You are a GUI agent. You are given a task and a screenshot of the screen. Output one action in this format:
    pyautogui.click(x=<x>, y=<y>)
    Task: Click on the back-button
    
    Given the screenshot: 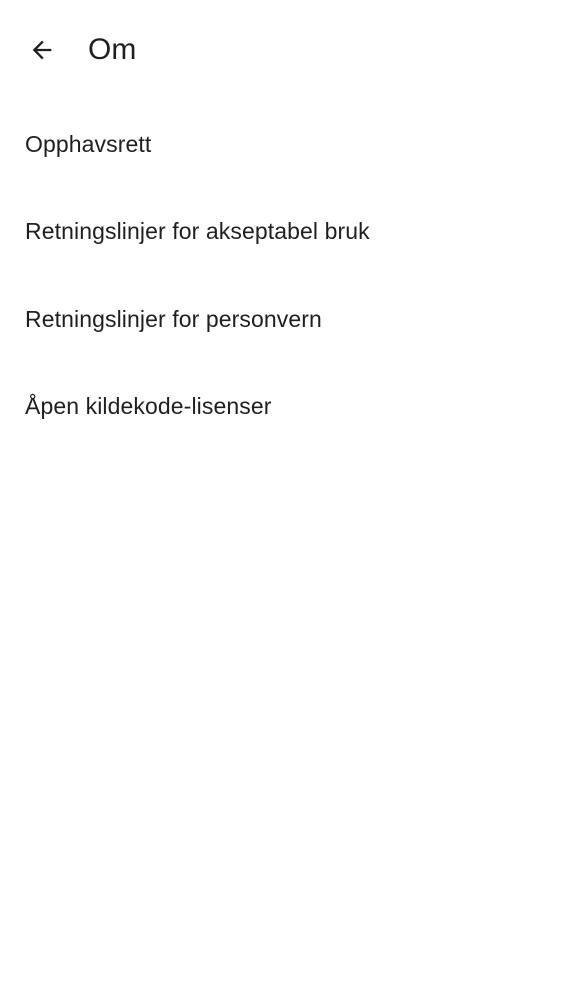 What is the action you would take?
    pyautogui.click(x=42, y=50)
    